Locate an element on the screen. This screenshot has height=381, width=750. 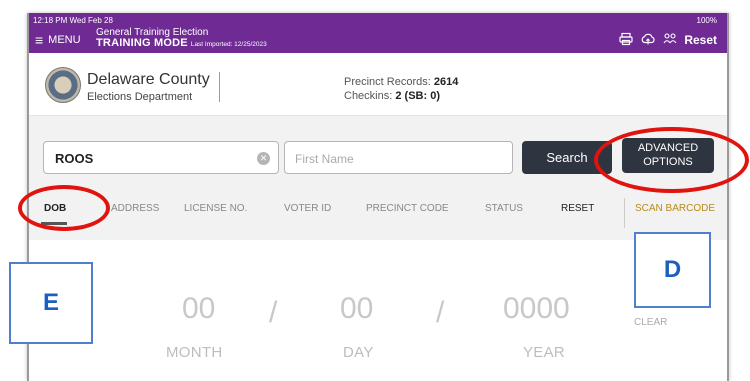
county-seal-logo is located at coordinates (63, 85).